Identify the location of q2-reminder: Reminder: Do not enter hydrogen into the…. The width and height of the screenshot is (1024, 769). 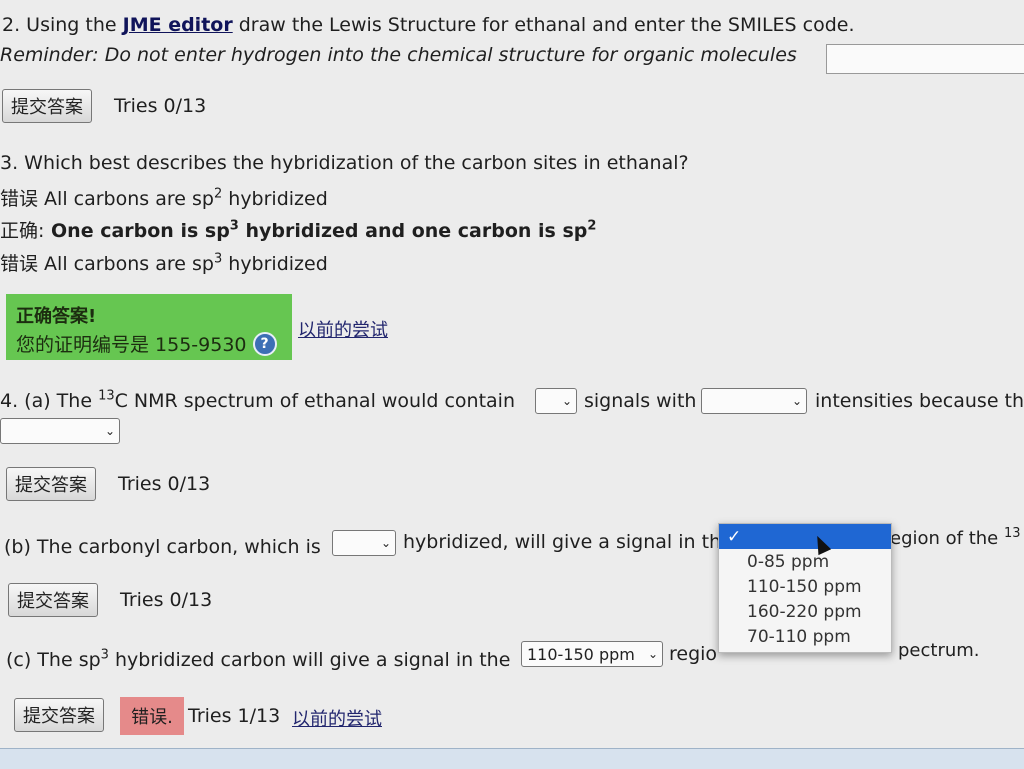
(398, 55).